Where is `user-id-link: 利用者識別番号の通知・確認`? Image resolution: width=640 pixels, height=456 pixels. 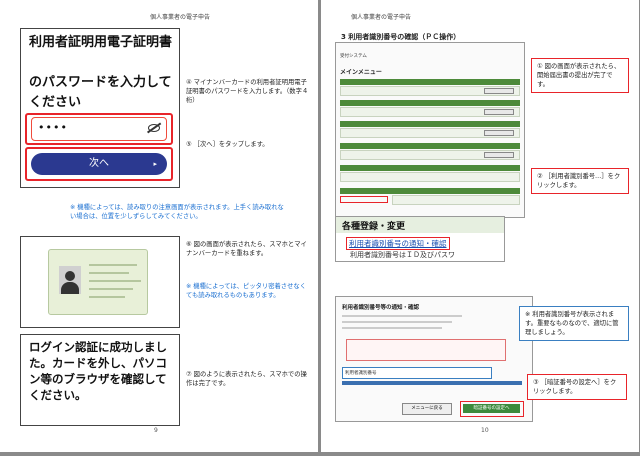
user-id-link: 利用者識別番号の通知・確認 is located at coordinates (398, 243).